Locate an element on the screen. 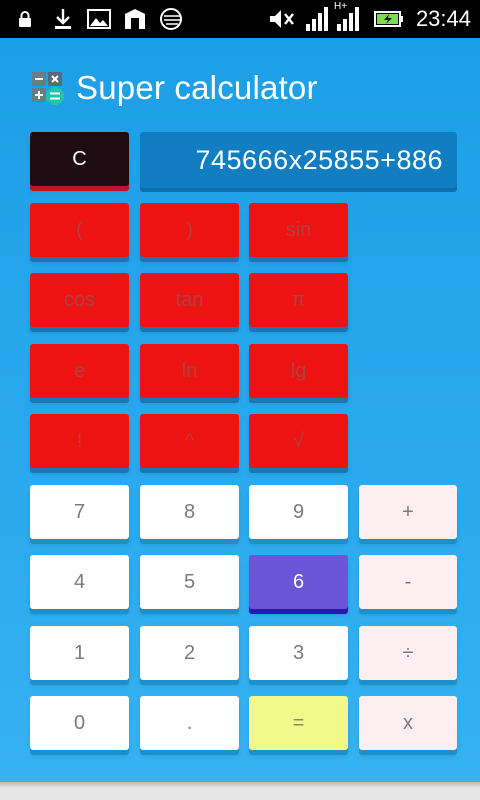 The height and width of the screenshot is (800, 480). plus-button: + is located at coordinates (408, 512).